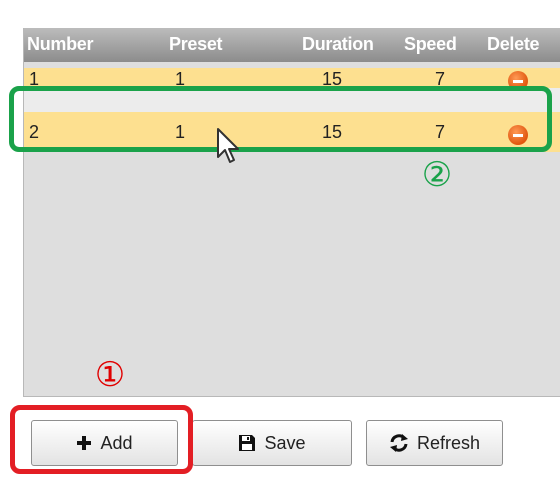 The width and height of the screenshot is (560, 477). What do you see at coordinates (285, 442) in the screenshot?
I see `save-button-label: Save` at bounding box center [285, 442].